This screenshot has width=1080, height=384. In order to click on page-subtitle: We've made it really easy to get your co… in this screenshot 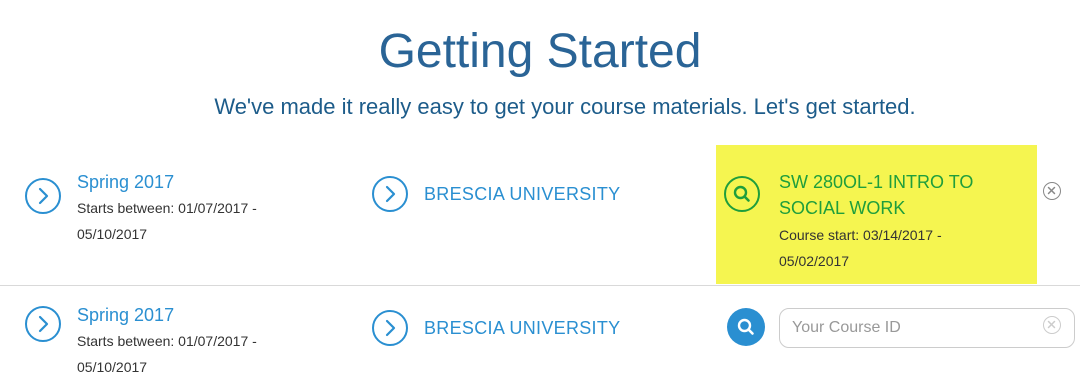, I will do `click(565, 106)`.